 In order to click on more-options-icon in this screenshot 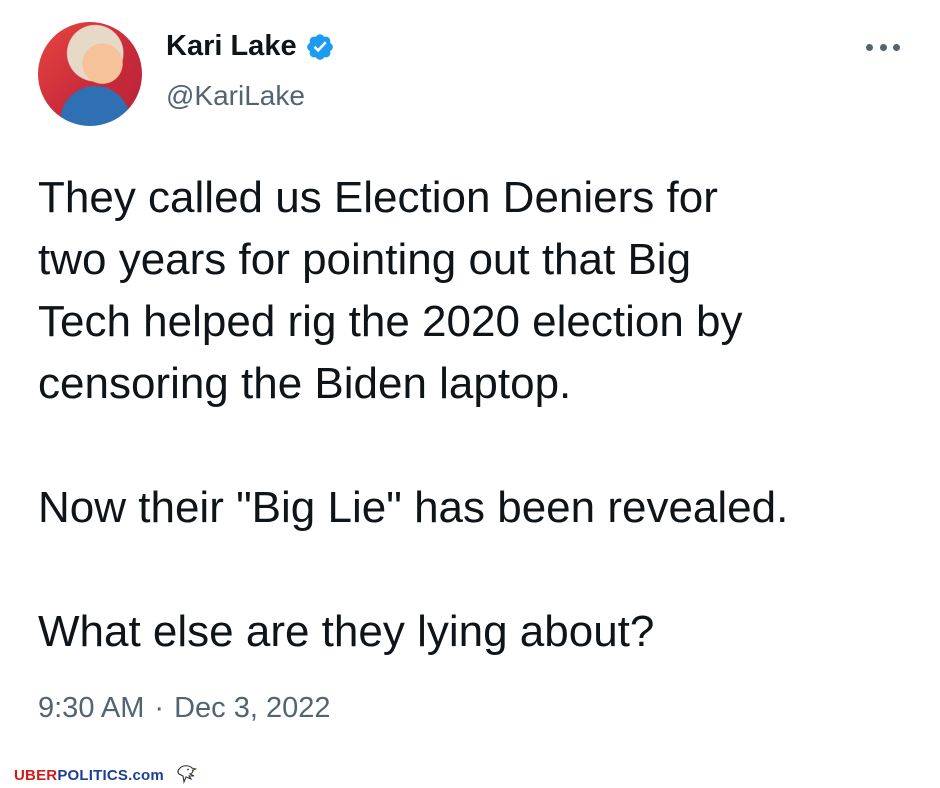, I will do `click(883, 47)`.